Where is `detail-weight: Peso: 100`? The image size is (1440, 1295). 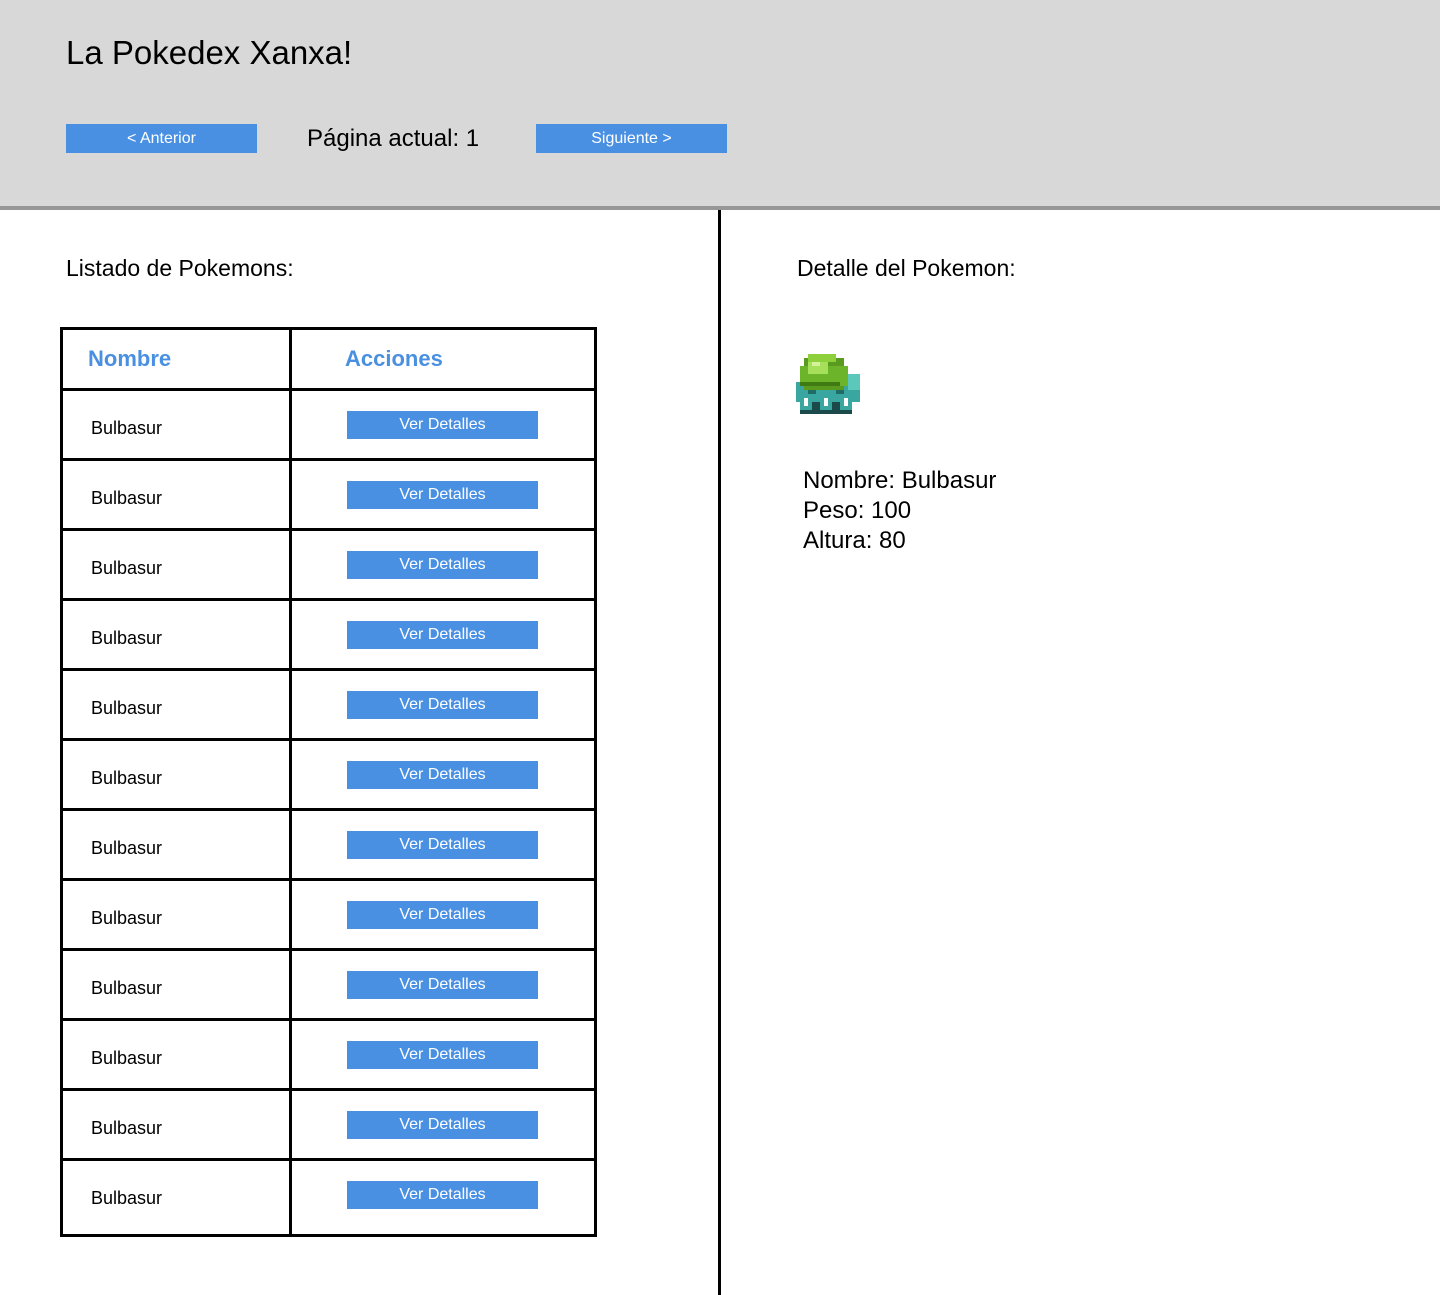
detail-weight: Peso: 100 is located at coordinates (857, 510).